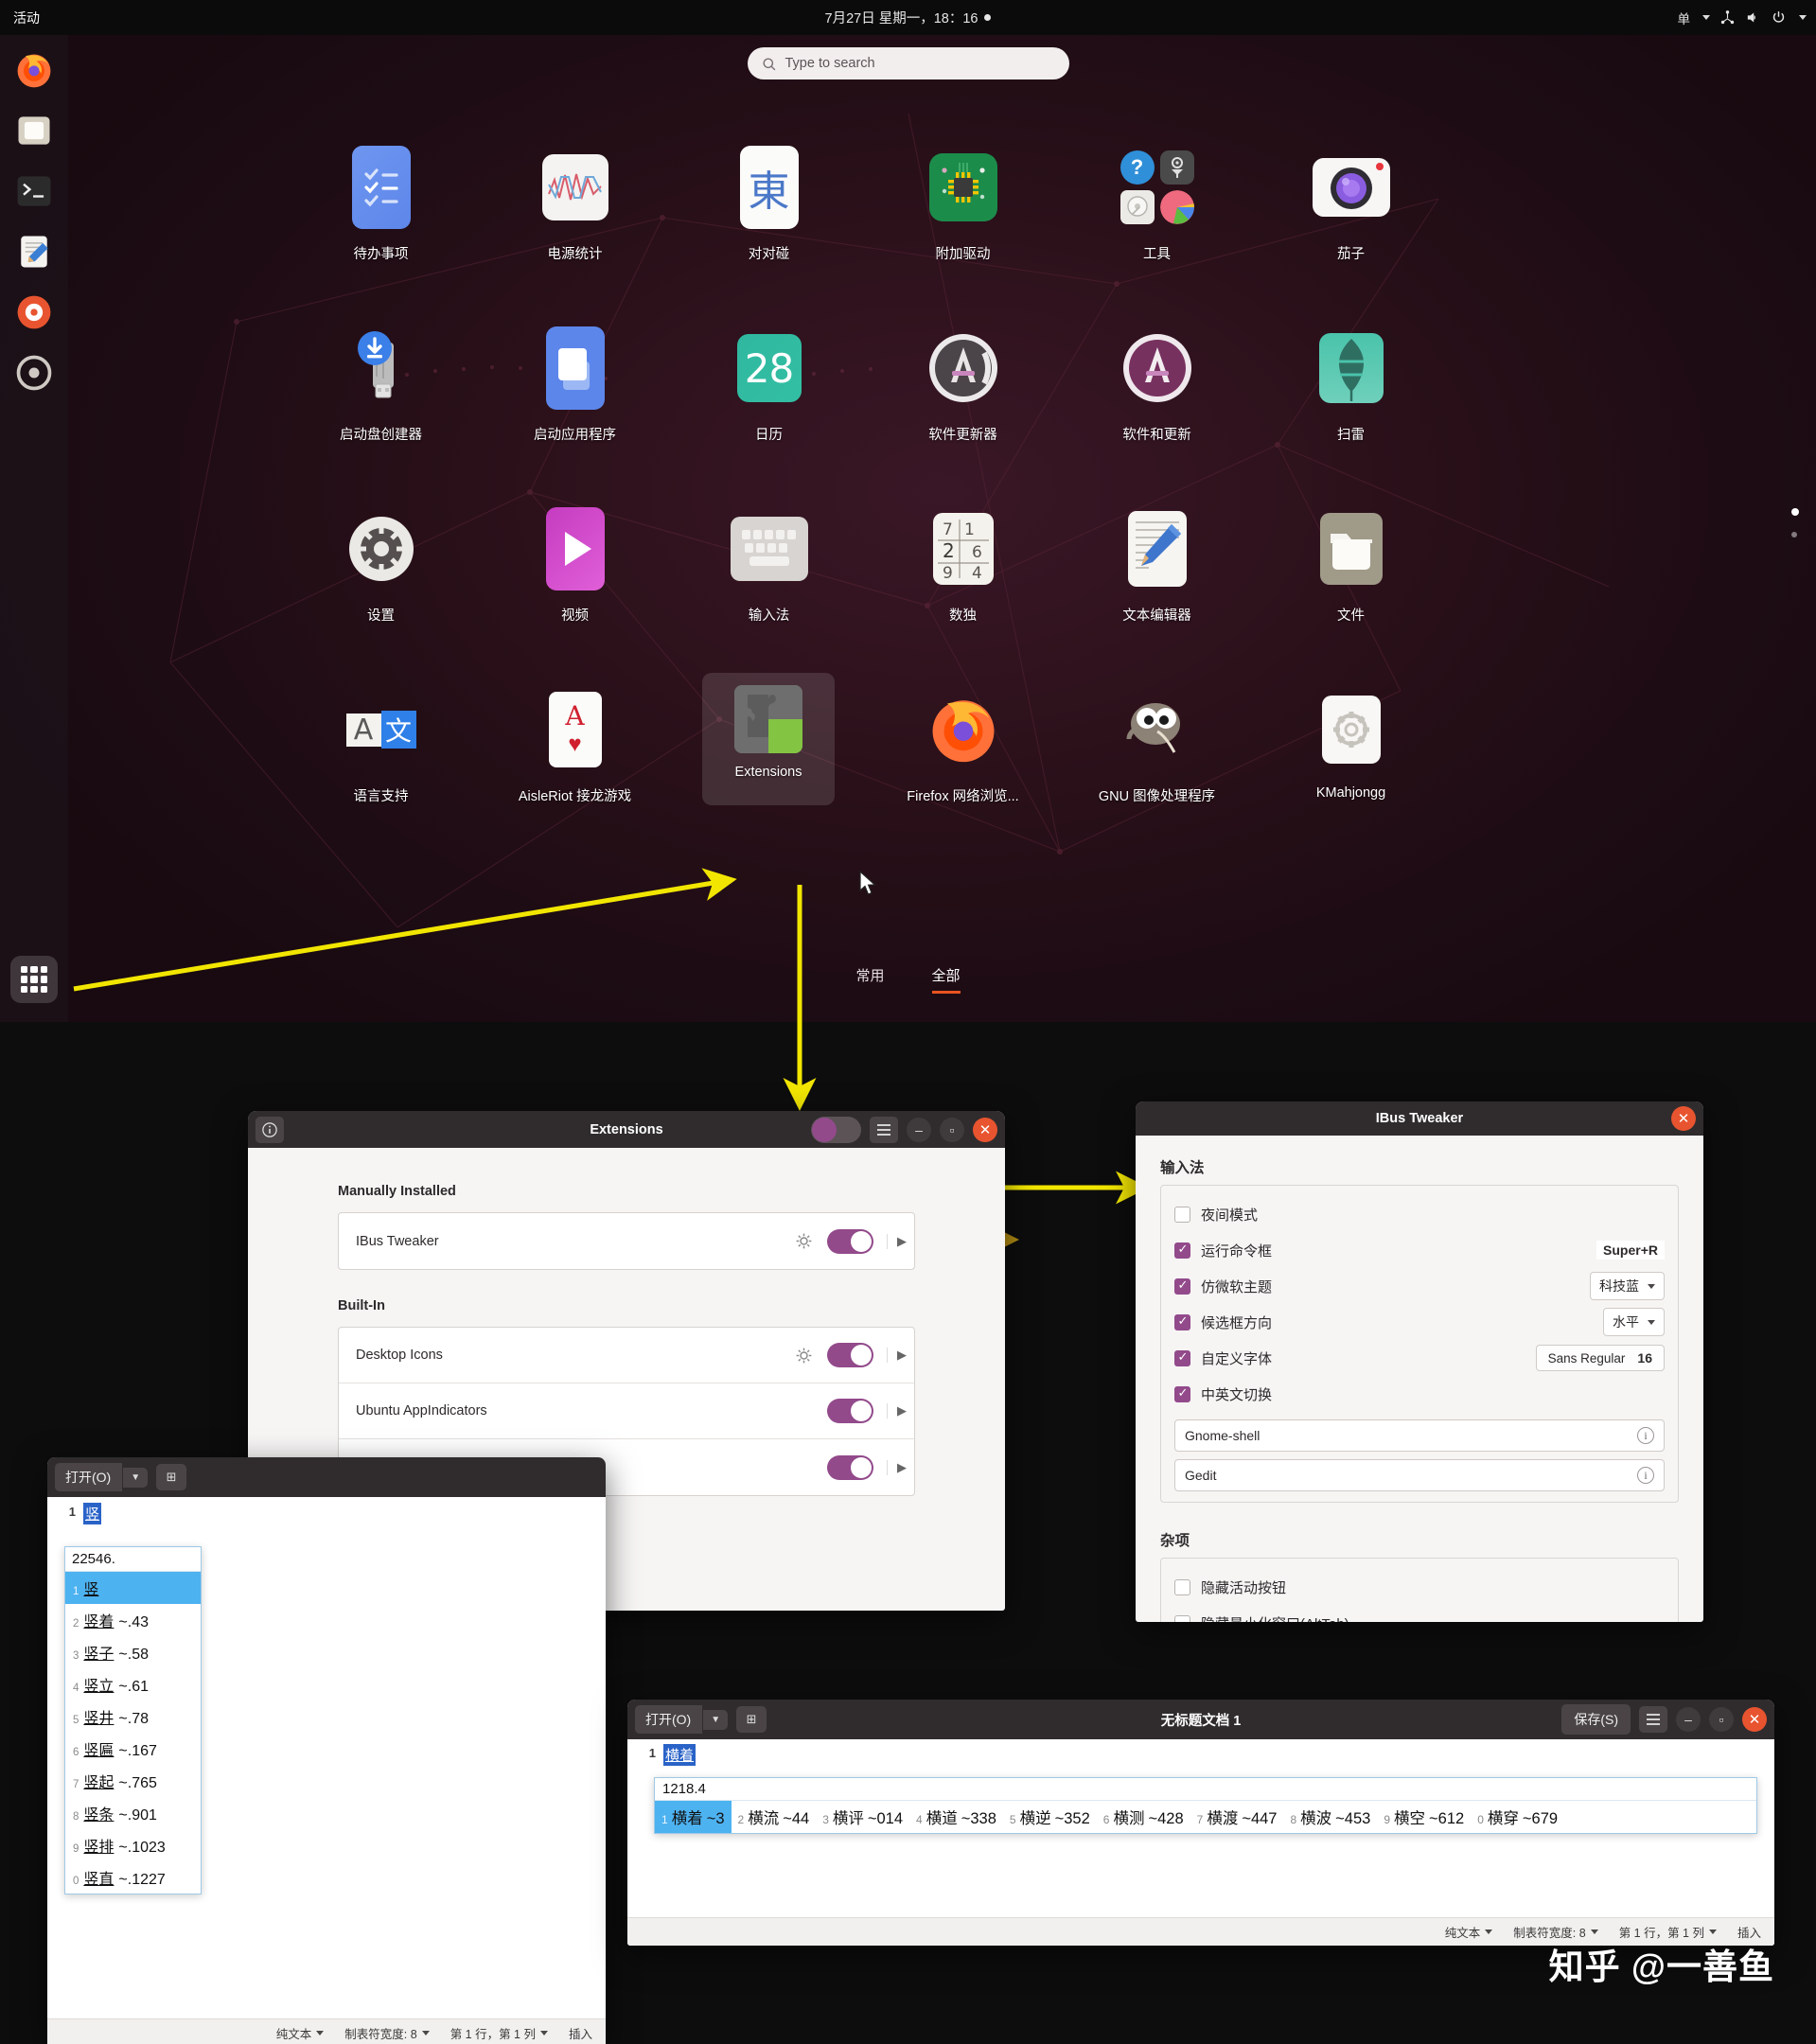 The height and width of the screenshot is (2044, 1816). I want to click on show-applications-button, so click(34, 979).